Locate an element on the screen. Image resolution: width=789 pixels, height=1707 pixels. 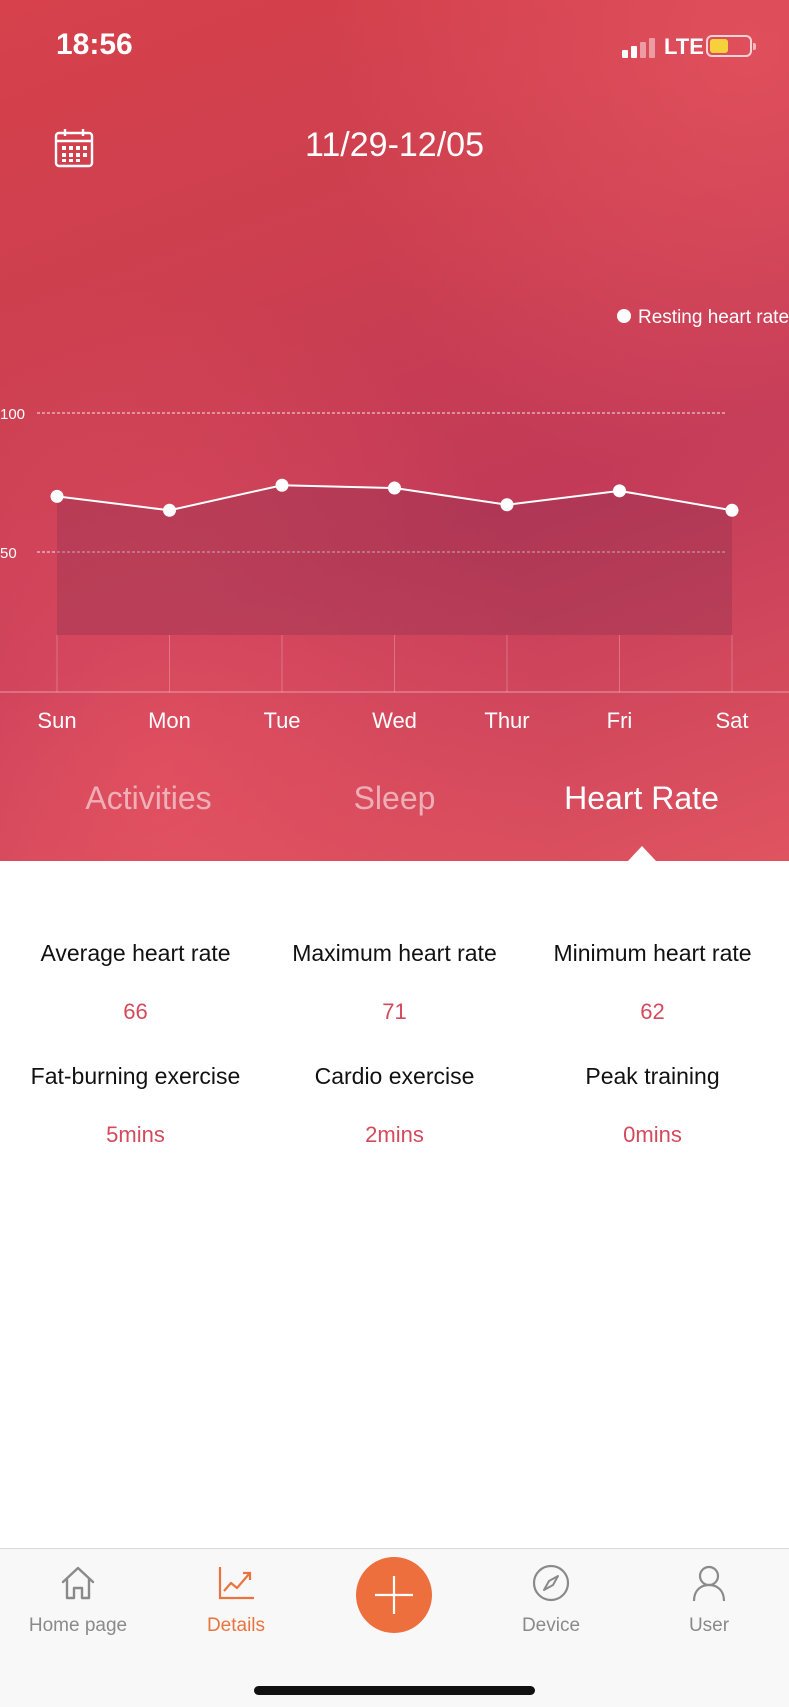
tab-heart-rate: Heart Rate is located at coordinates (641, 798).